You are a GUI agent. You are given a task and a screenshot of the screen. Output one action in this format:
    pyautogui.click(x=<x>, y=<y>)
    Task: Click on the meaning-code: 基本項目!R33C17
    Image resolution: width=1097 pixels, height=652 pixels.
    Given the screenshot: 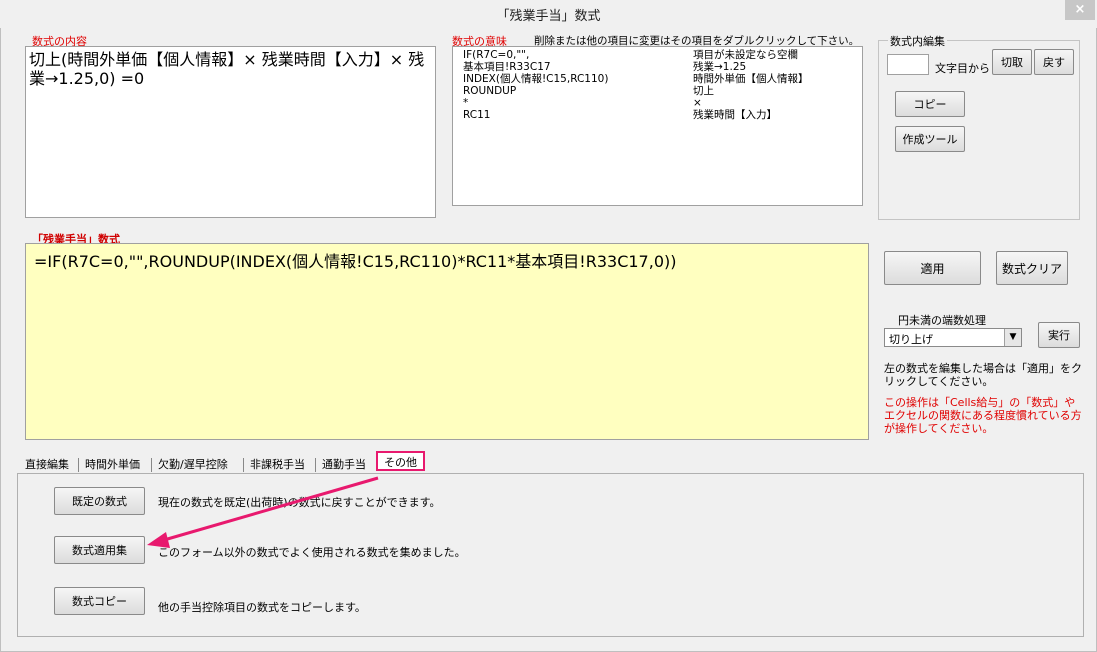 What is the action you would take?
    pyautogui.click(x=507, y=67)
    